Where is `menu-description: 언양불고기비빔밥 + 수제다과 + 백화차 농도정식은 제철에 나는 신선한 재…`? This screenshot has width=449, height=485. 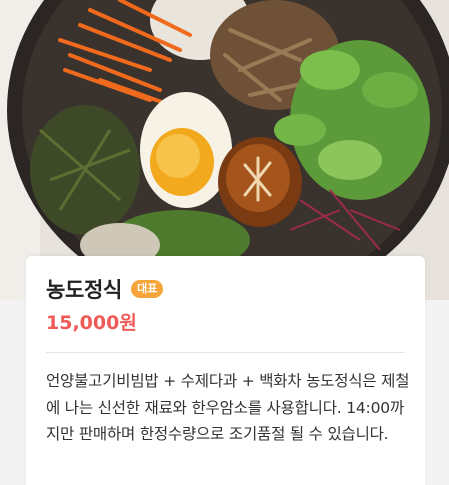 menu-description: 언양불고기비빔밥 + 수제다과 + 백화차 농도정식은 제철에 나는 신선한 재… is located at coordinates (228, 407).